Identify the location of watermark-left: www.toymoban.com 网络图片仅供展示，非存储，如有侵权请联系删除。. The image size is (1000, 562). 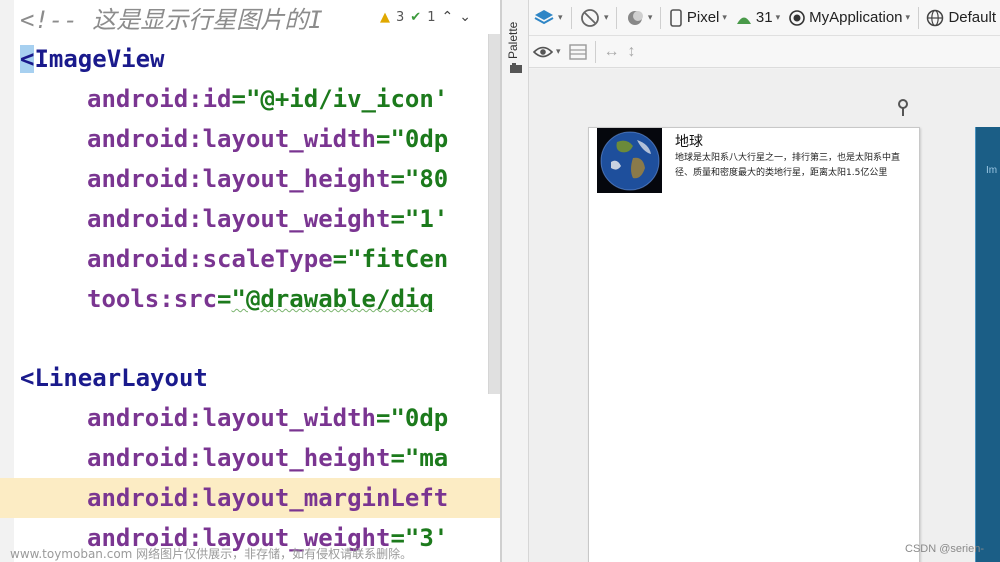
(211, 554).